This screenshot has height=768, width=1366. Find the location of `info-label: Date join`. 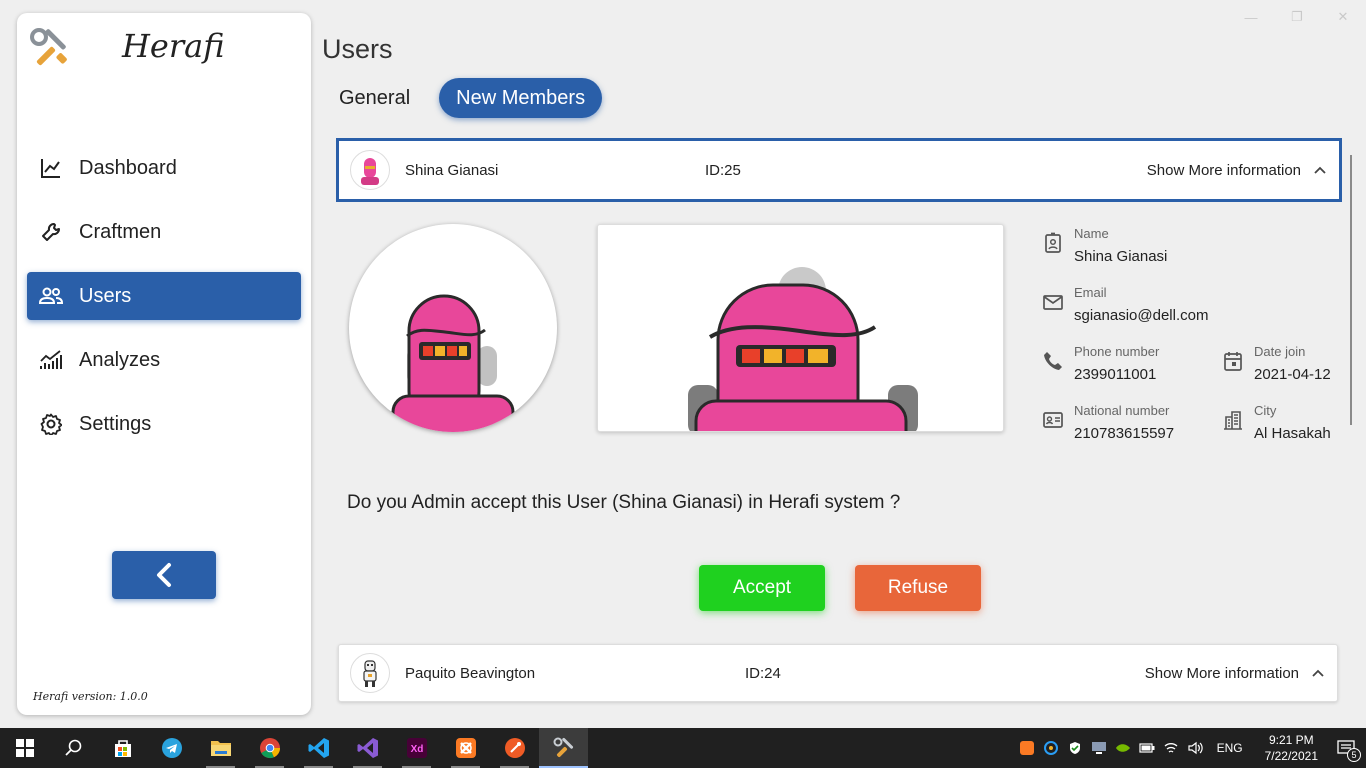

info-label: Date join is located at coordinates (1280, 351).